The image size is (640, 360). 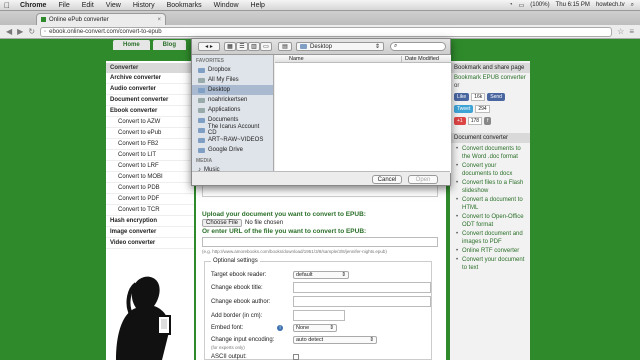 What do you see at coordinates (232, 150) in the screenshot?
I see `favorite-google-drive: Google Drive` at bounding box center [232, 150].